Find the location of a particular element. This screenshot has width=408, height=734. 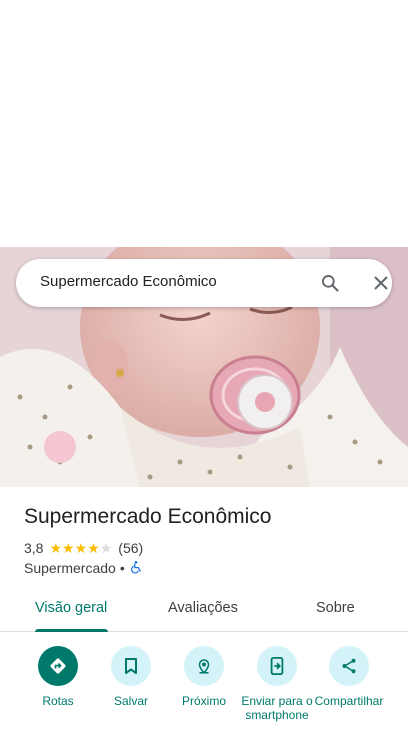

rating-stars: ★ ★ ★ ★ ★ is located at coordinates (80, 548).